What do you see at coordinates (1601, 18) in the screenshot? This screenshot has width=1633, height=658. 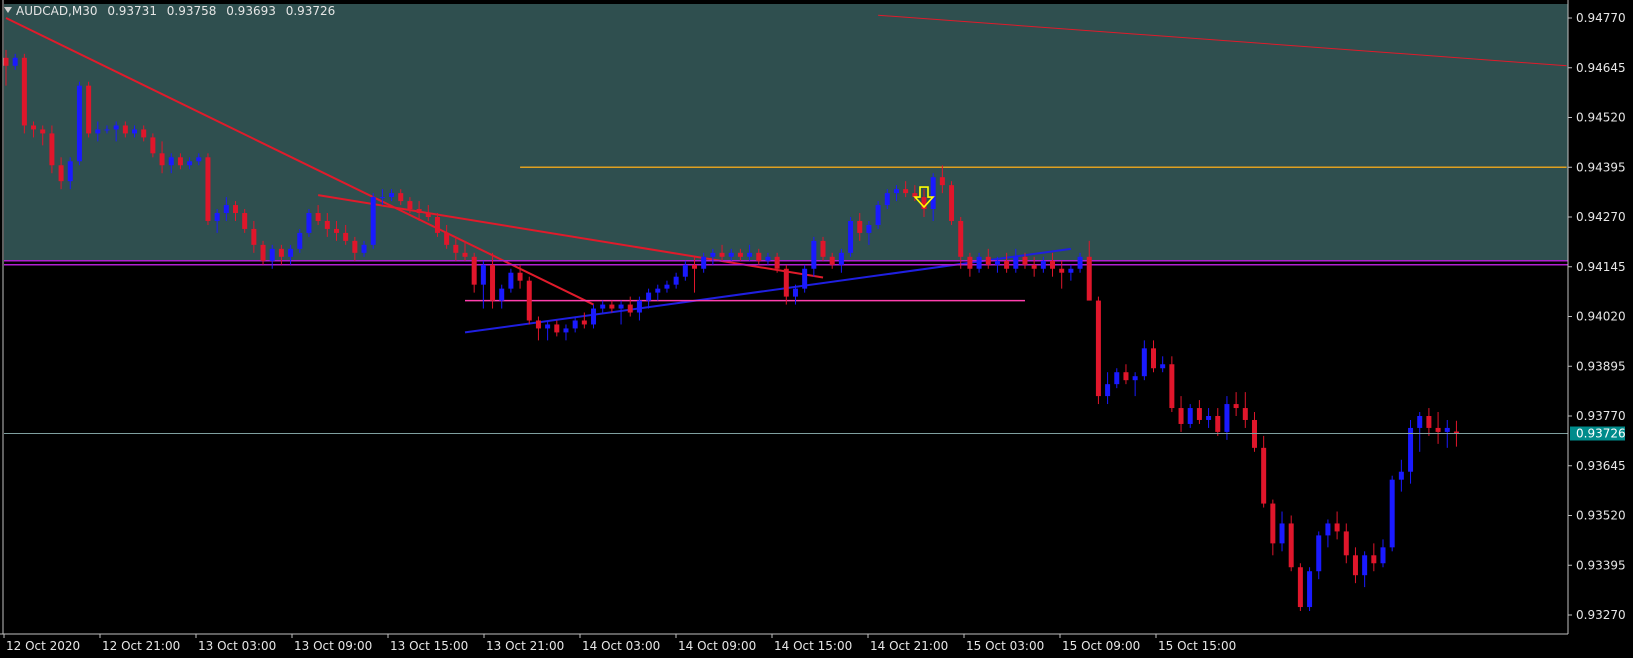 I see `y-tick-label: 0.94770` at bounding box center [1601, 18].